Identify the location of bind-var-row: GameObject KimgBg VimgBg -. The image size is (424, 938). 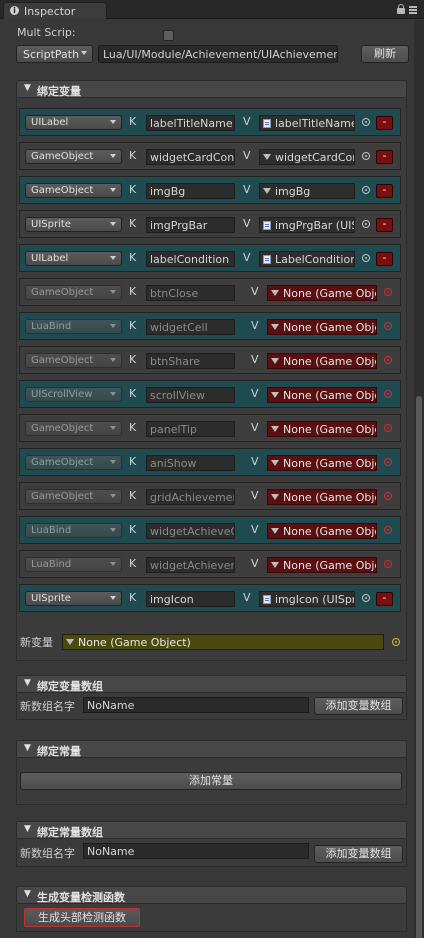
(210, 190).